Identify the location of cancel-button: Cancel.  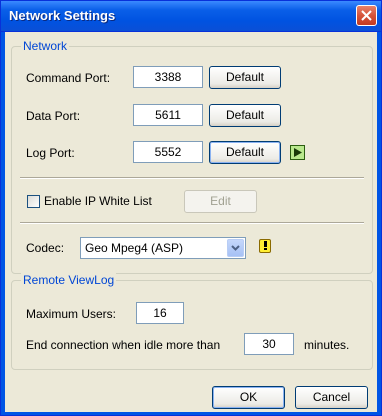
(331, 397).